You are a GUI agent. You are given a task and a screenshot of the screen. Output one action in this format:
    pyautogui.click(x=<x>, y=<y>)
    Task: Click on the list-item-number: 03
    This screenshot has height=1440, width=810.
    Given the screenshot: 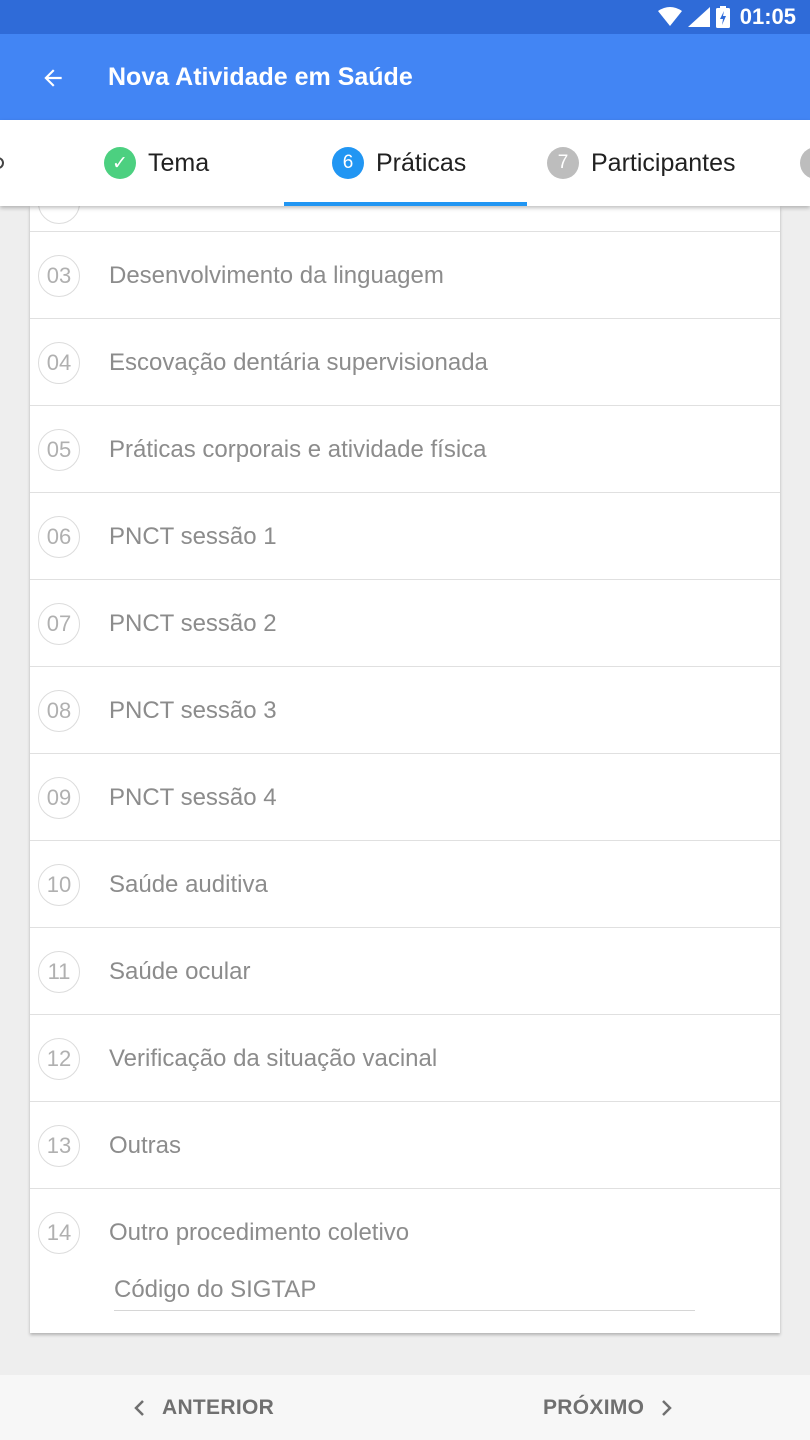 What is the action you would take?
    pyautogui.click(x=59, y=276)
    